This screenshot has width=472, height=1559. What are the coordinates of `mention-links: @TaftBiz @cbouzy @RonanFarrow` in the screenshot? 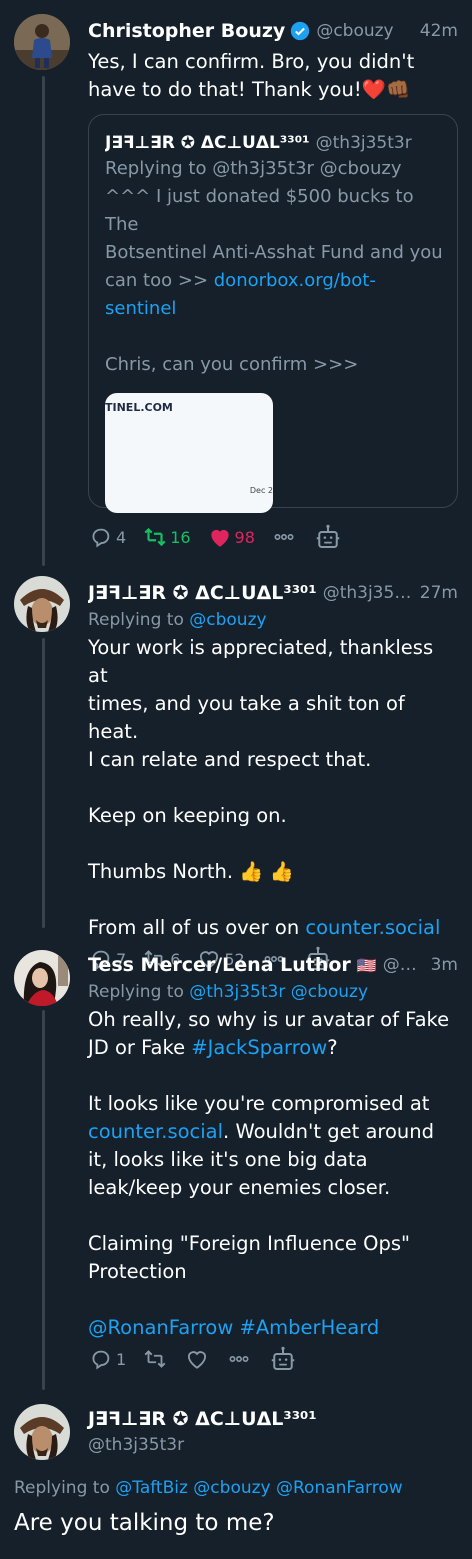 It's located at (258, 1488).